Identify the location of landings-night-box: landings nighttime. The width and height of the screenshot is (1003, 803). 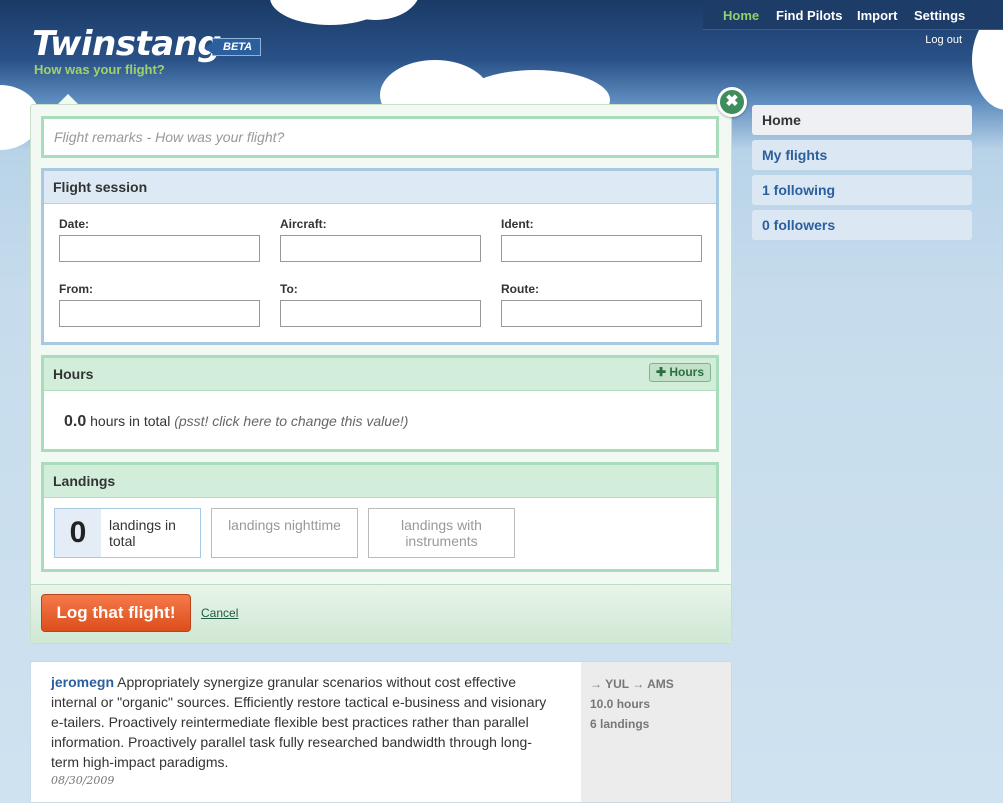
(284, 533).